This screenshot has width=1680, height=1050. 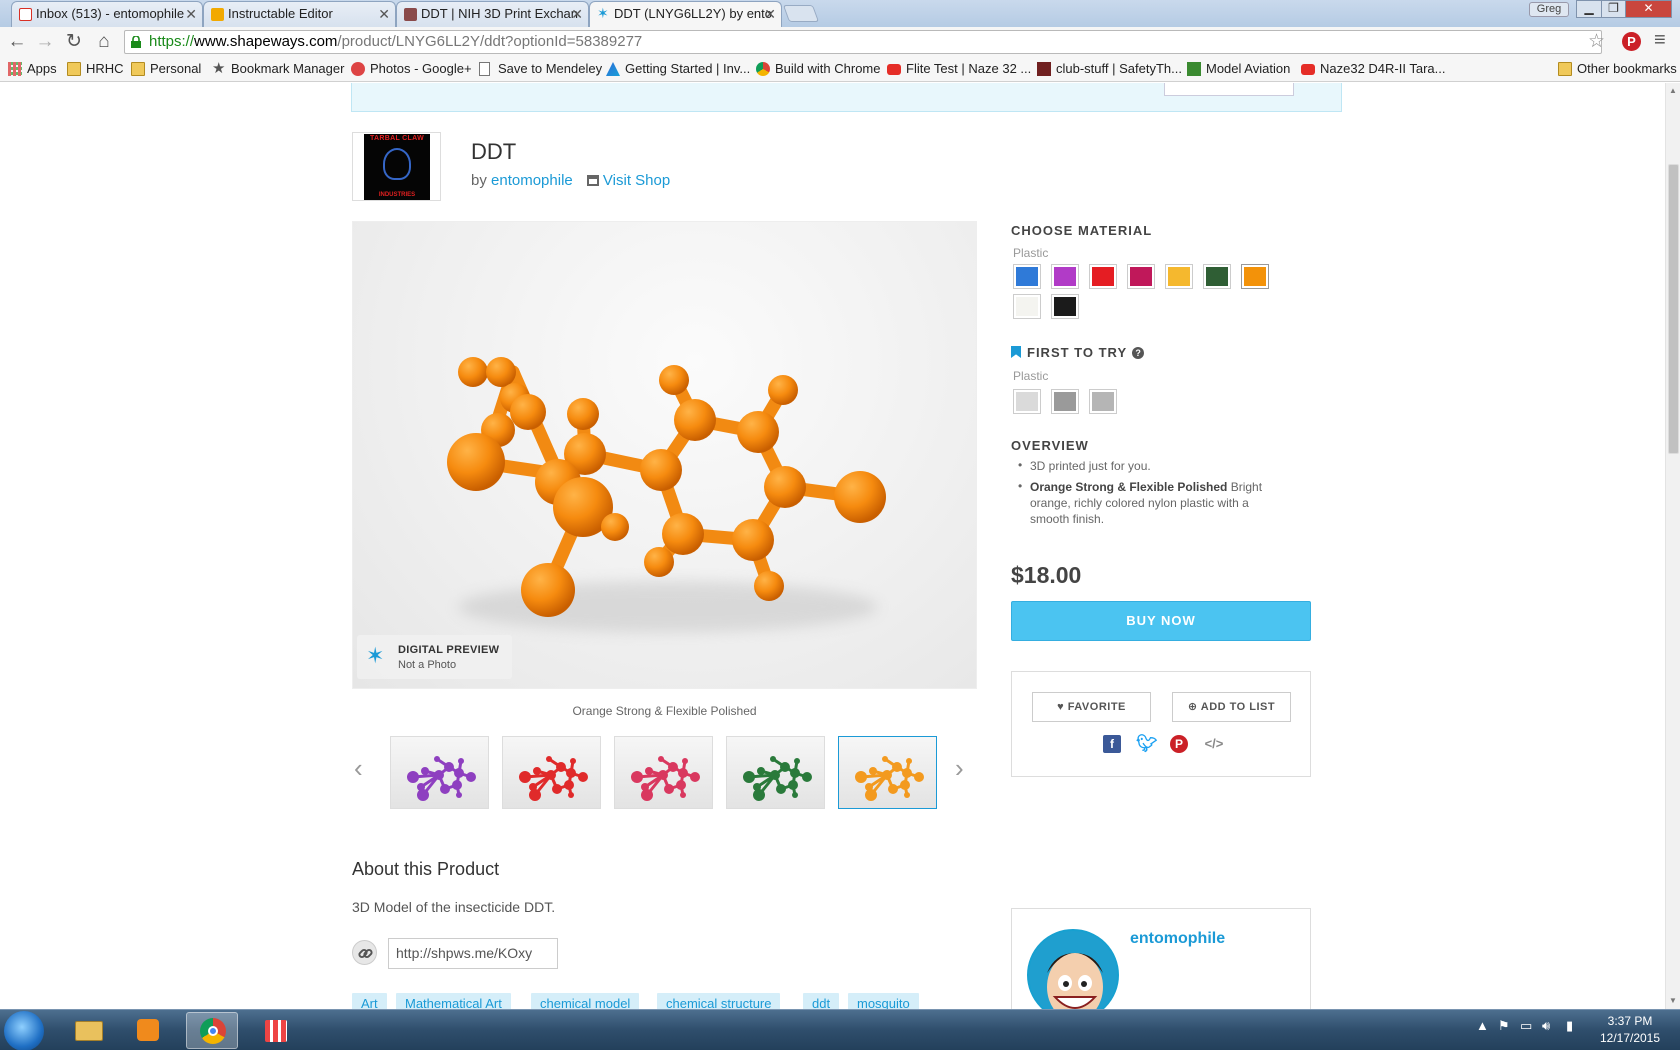 I want to click on tag-chemical-model: chemical model, so click(x=585, y=1001).